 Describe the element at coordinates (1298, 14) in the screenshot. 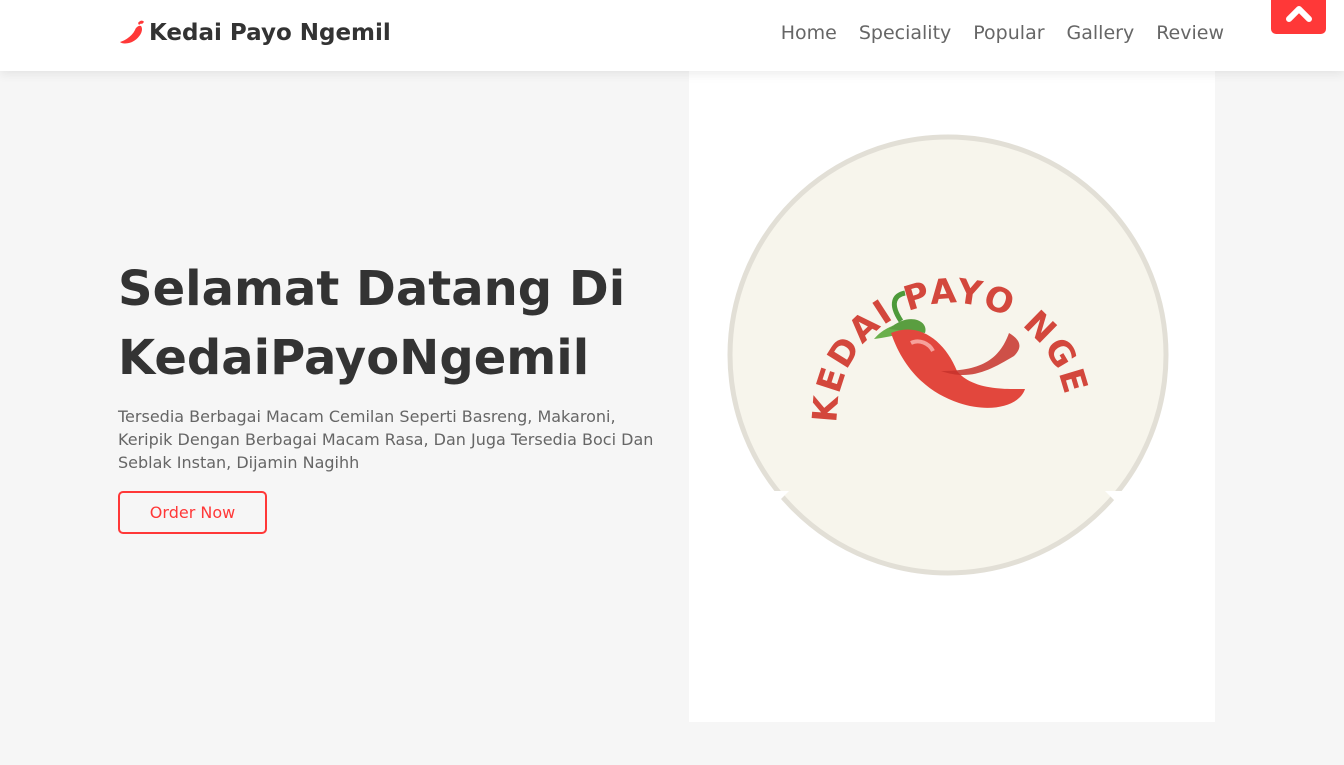

I see `chevron-up-icon` at that location.